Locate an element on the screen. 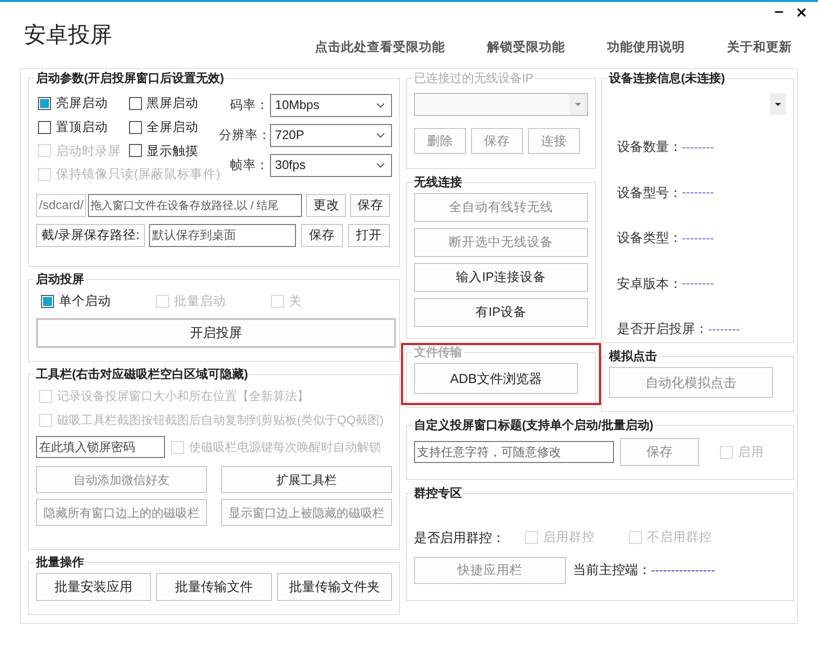  group-title: 批量操作 is located at coordinates (59, 562).